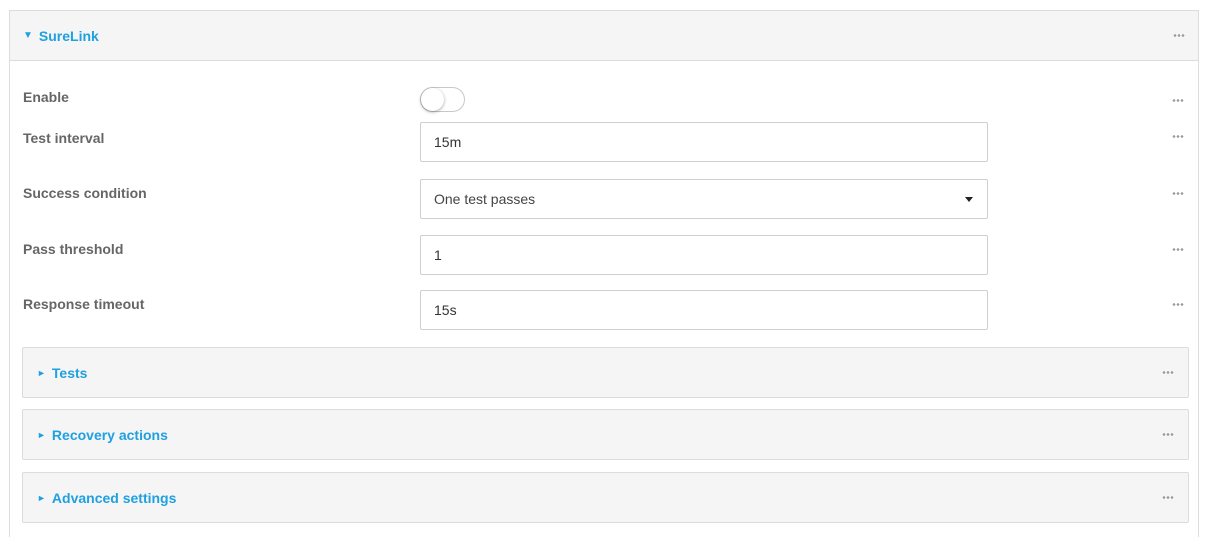 This screenshot has width=1205, height=537. What do you see at coordinates (448, 142) in the screenshot?
I see `test-interval-value: 15m` at bounding box center [448, 142].